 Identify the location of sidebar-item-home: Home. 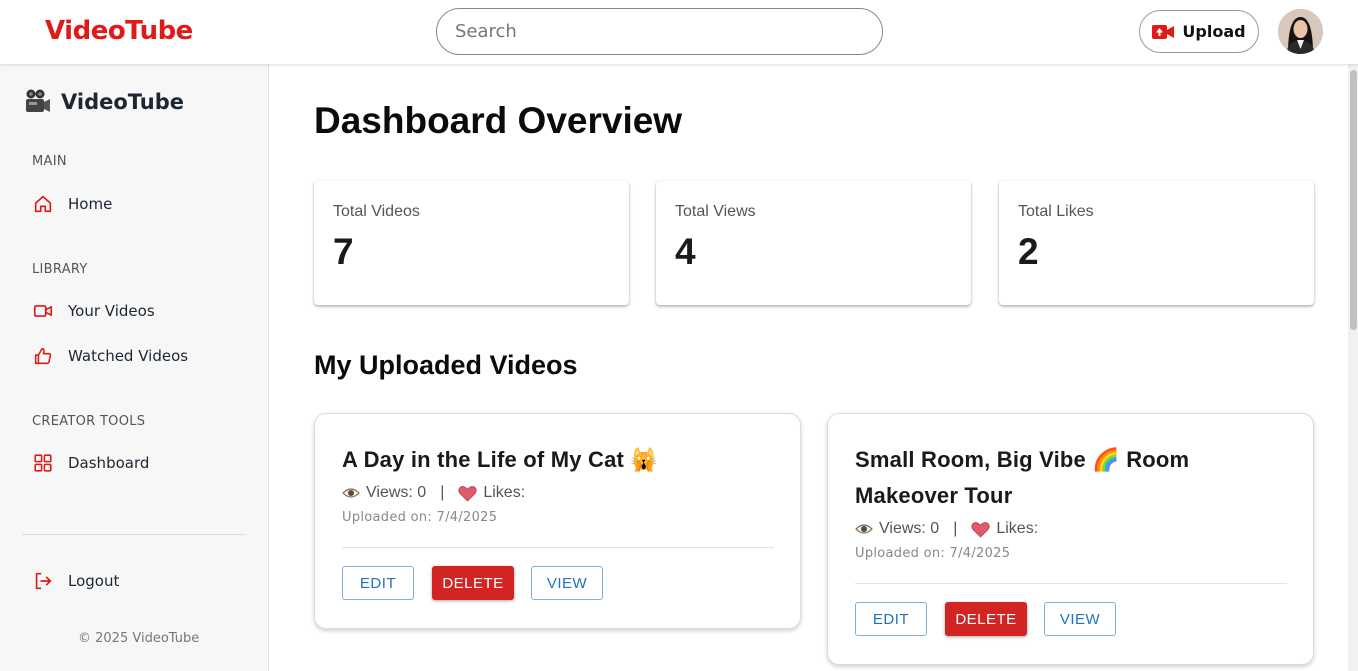
(72, 204).